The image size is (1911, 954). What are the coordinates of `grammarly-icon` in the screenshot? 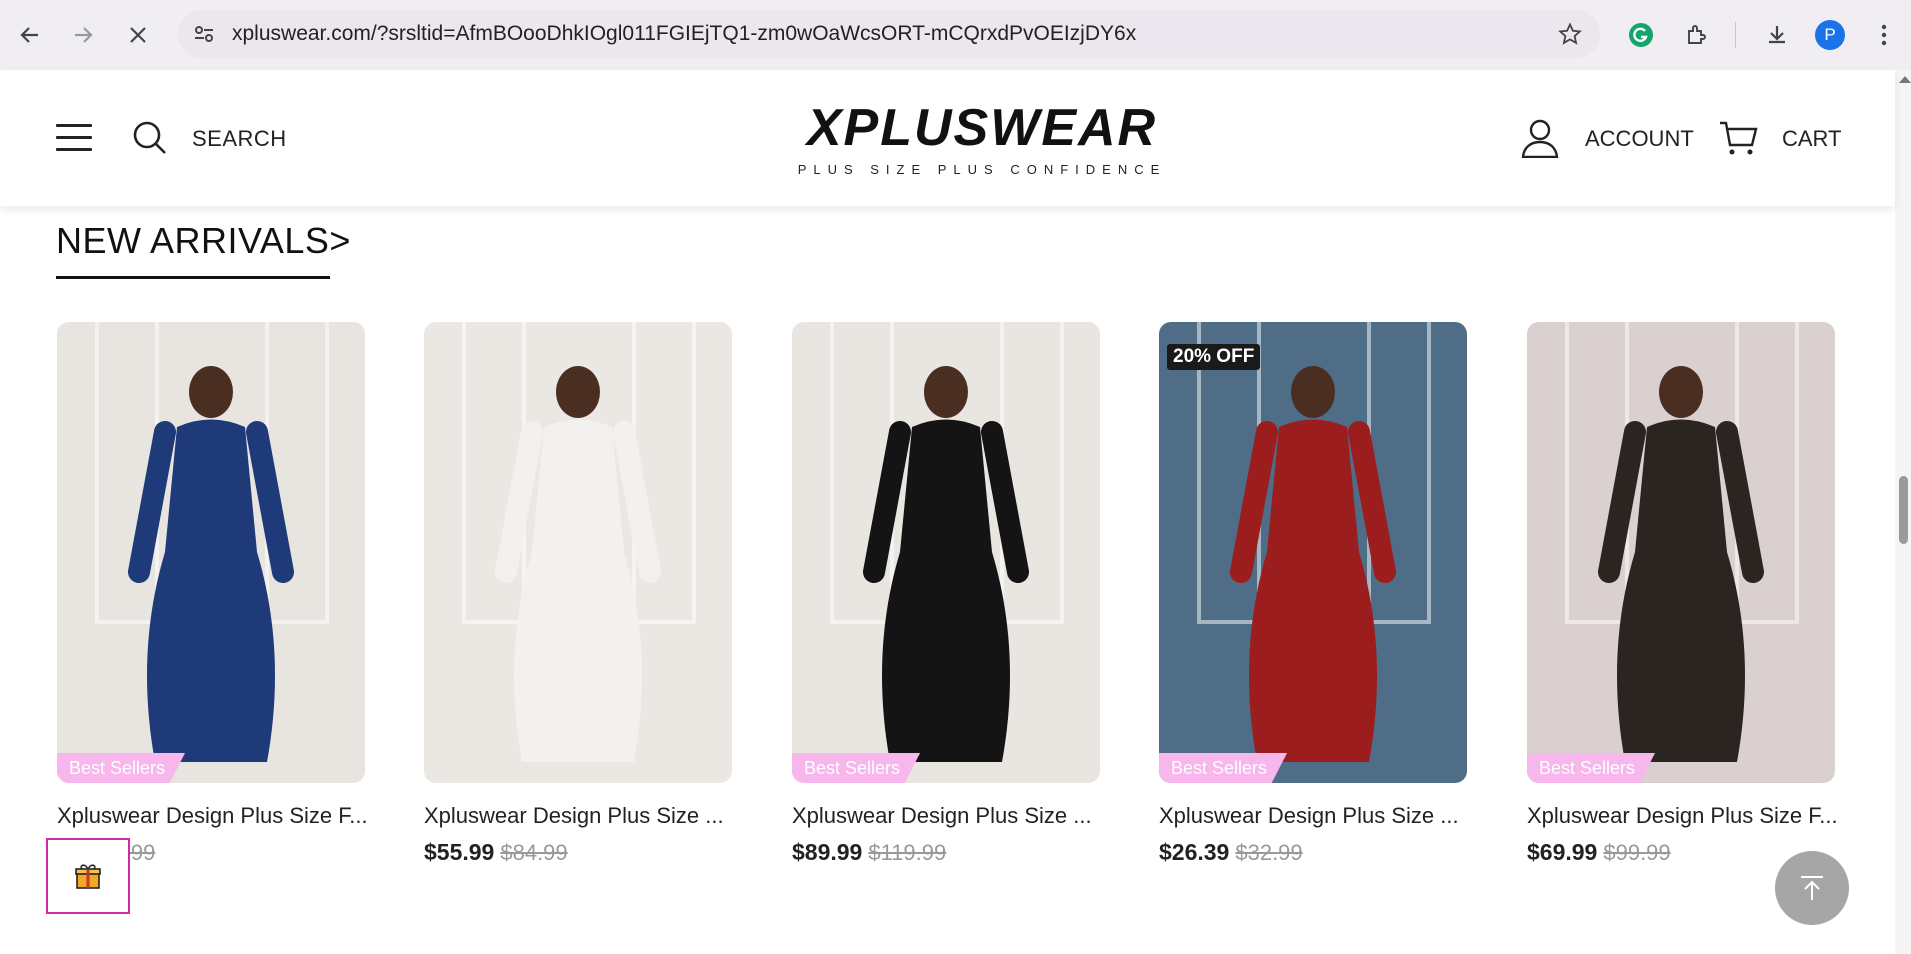 It's located at (1641, 35).